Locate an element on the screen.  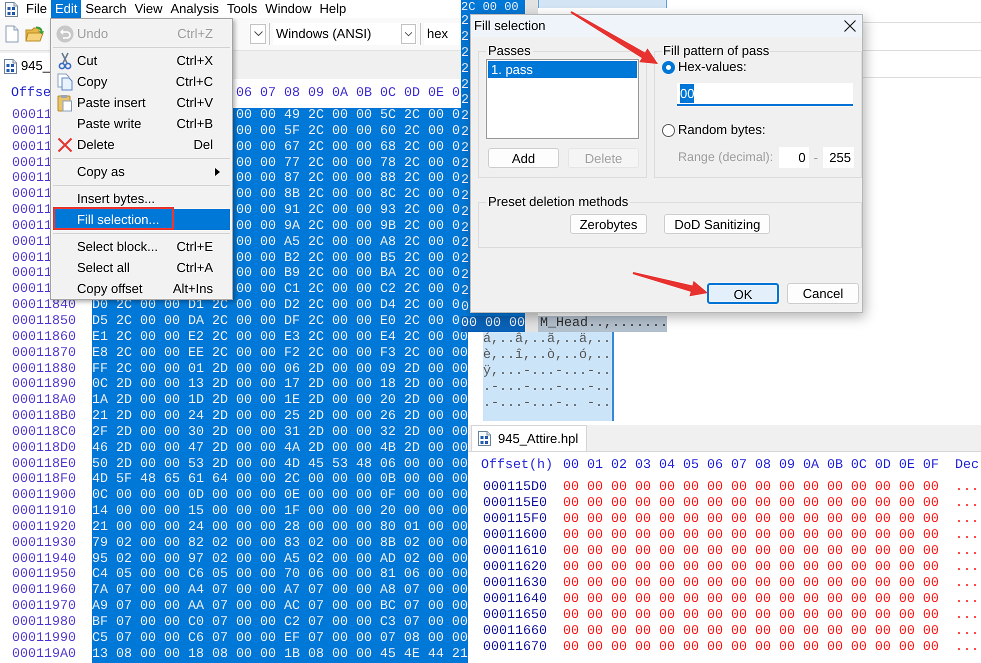
offset-label: 00011950 is located at coordinates (44, 574).